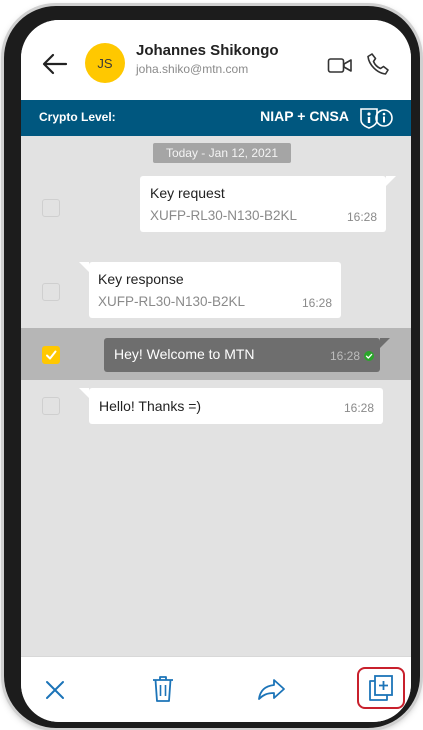 This screenshot has width=423, height=730. I want to click on video-call-icon, so click(340, 66).